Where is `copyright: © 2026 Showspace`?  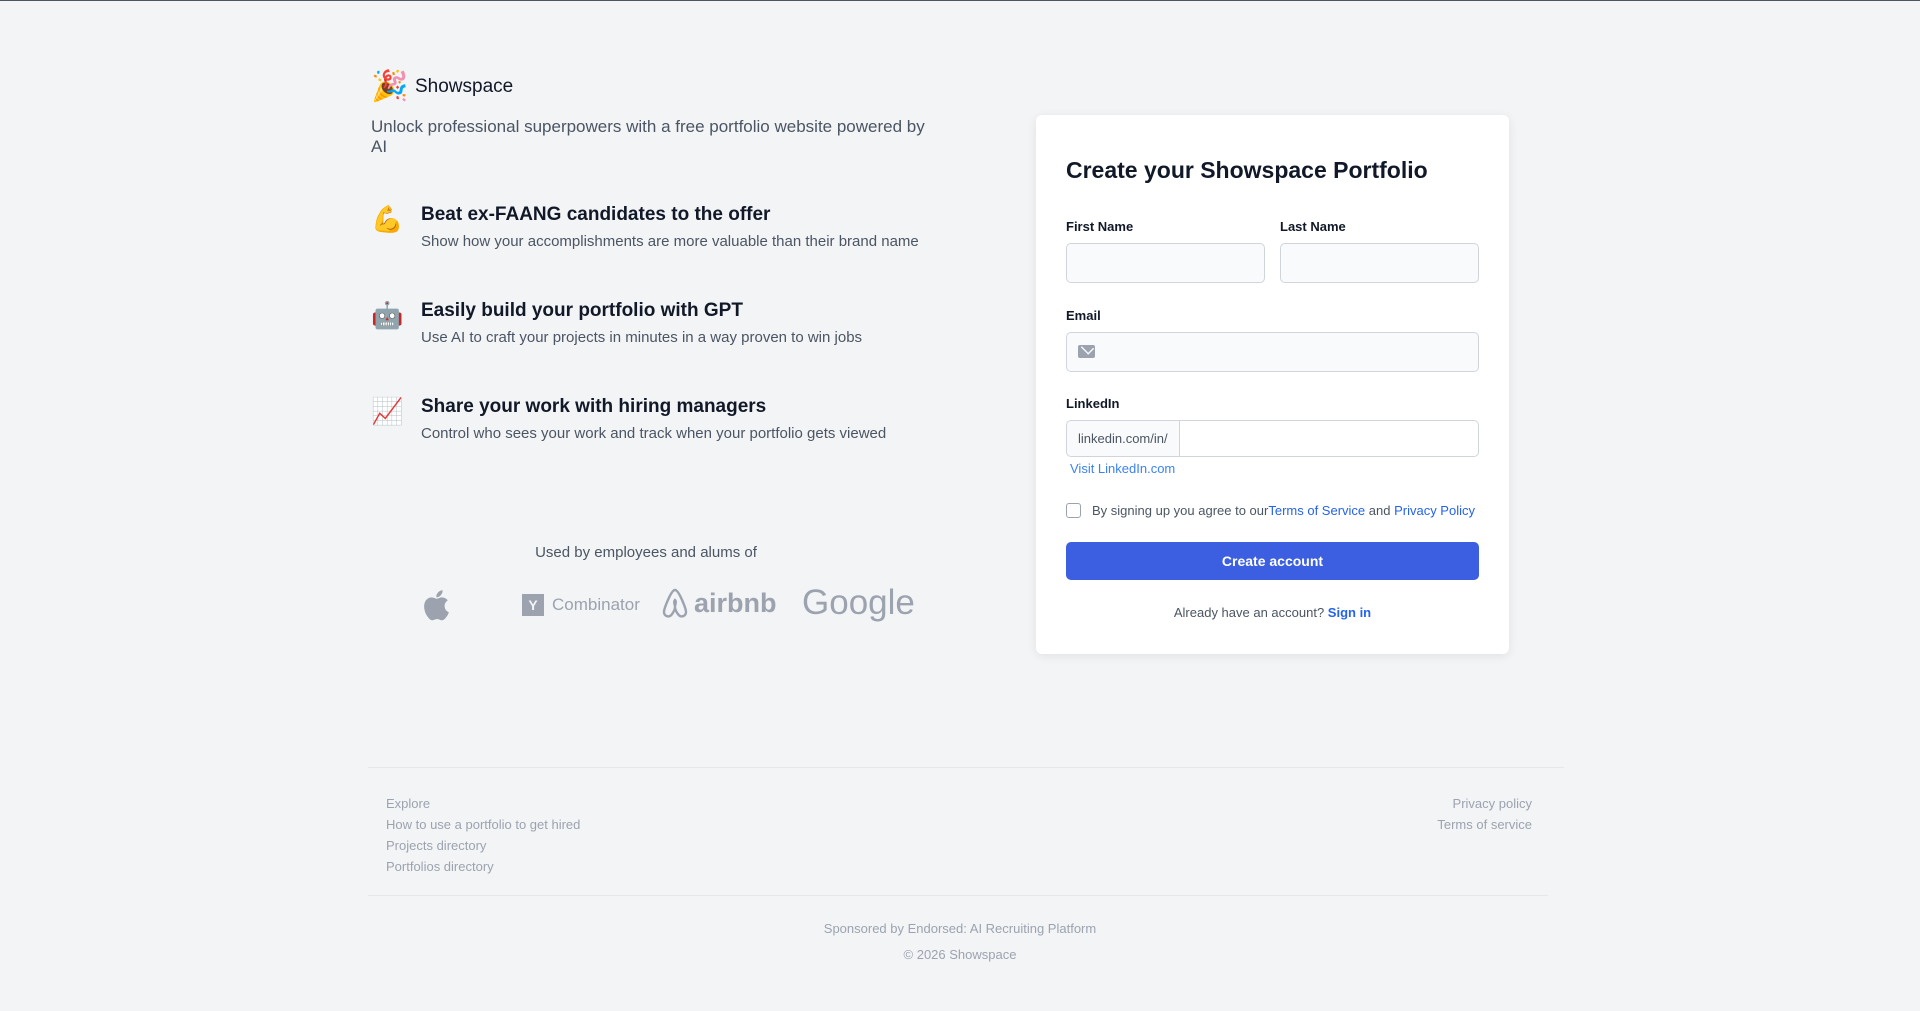 copyright: © 2026 Showspace is located at coordinates (960, 954).